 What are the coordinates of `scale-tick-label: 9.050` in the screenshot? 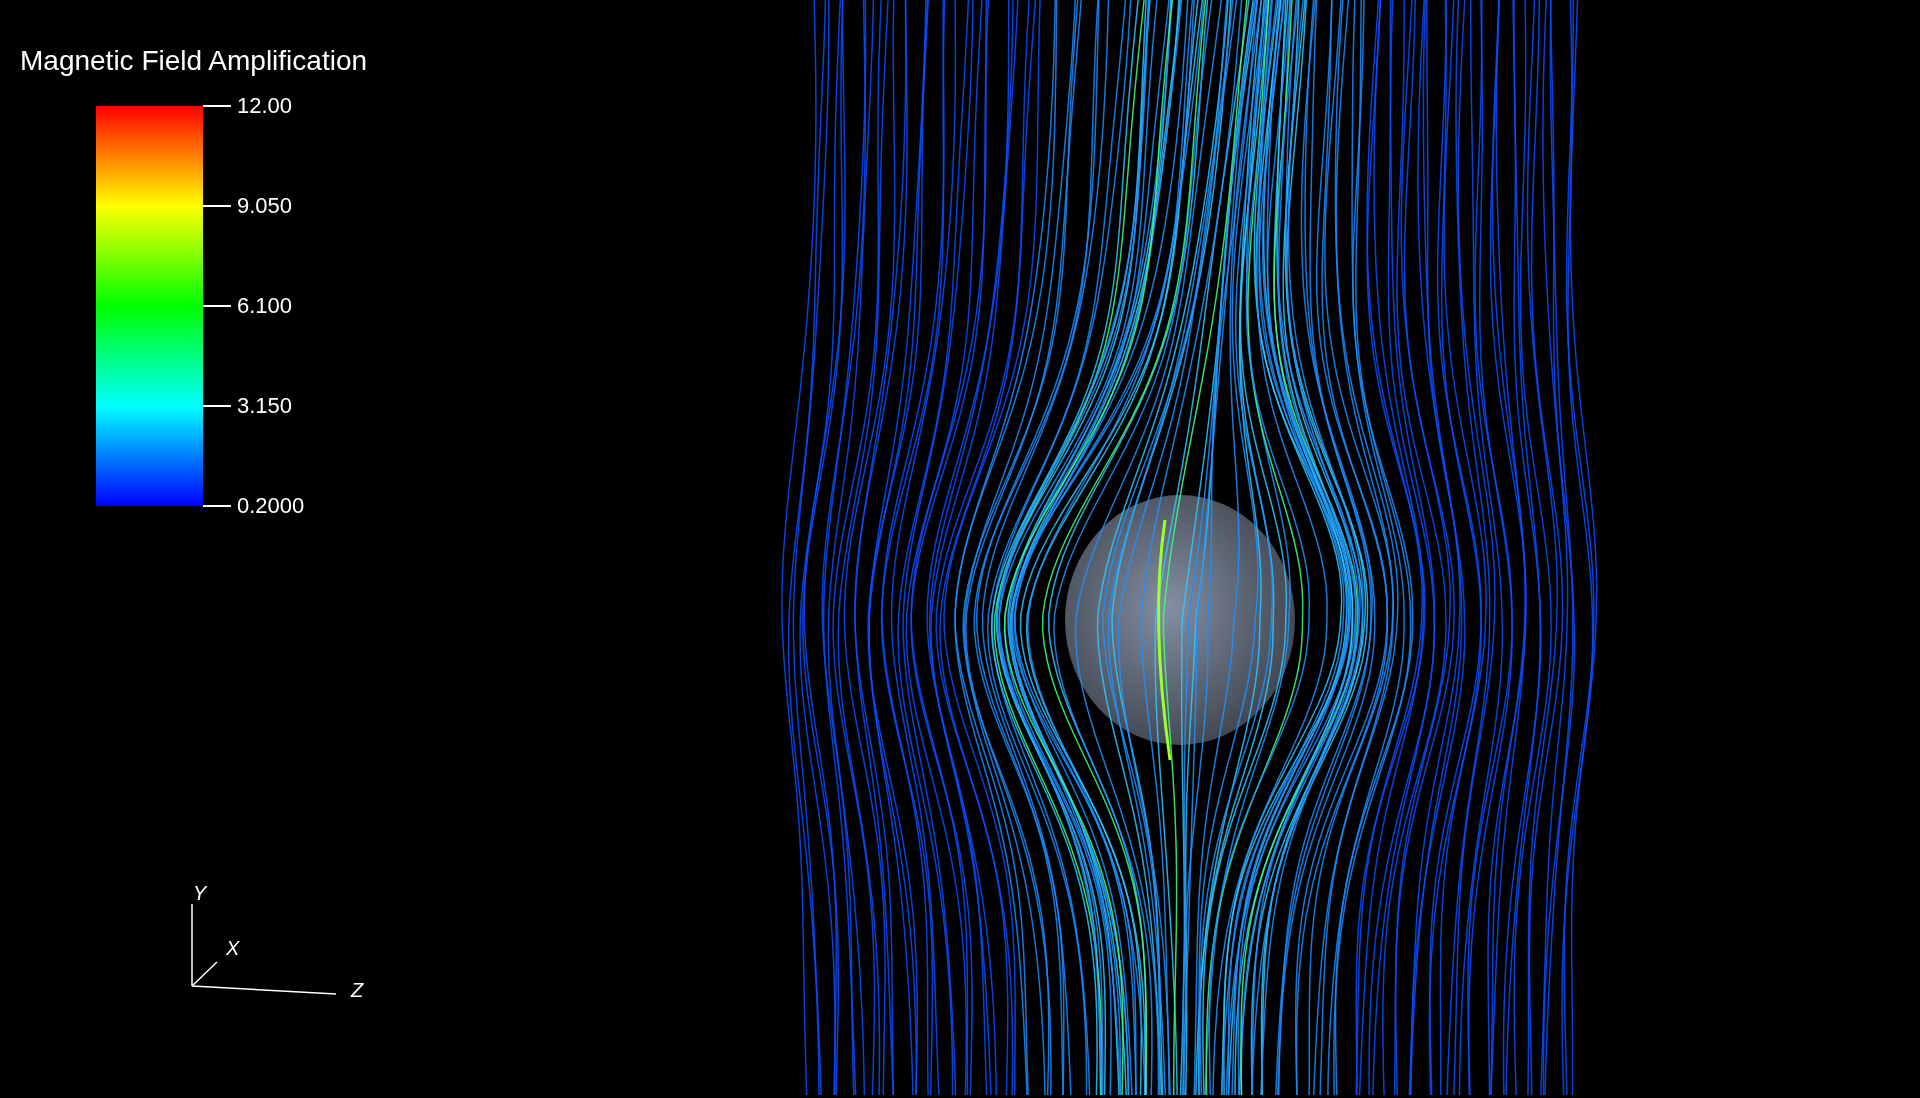 It's located at (265, 206).